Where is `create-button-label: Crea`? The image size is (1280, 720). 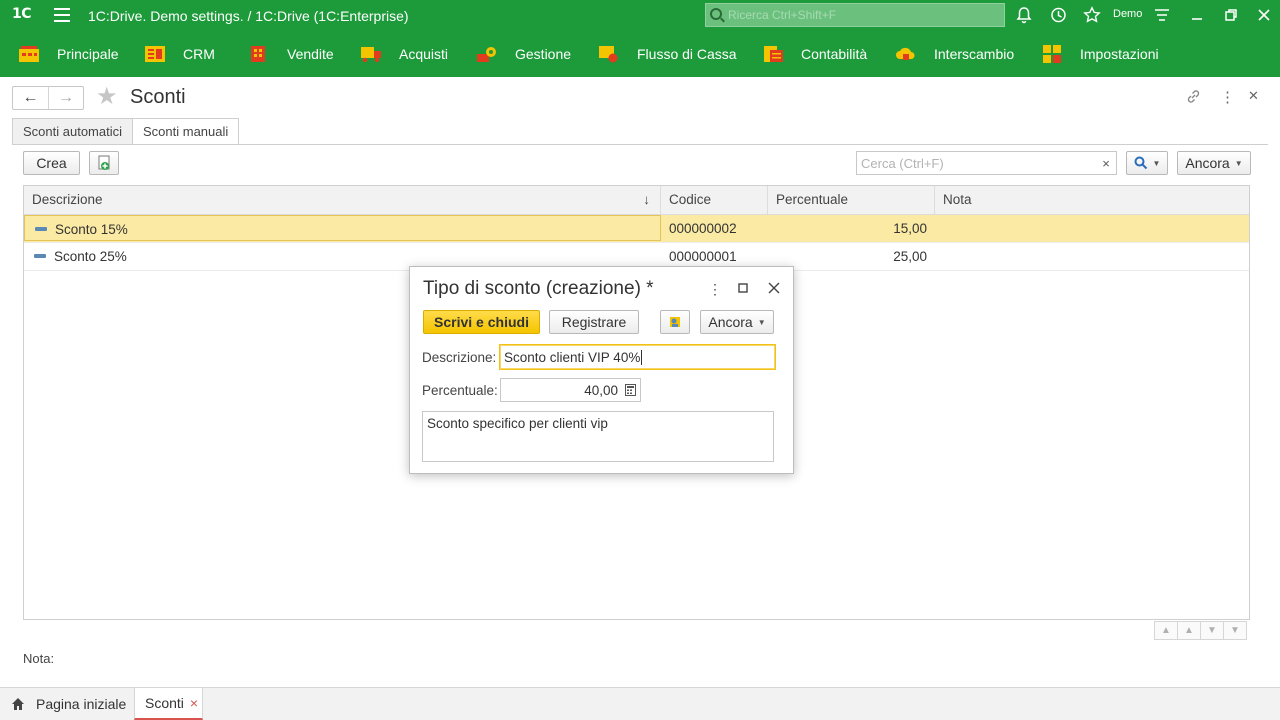 create-button-label: Crea is located at coordinates (51, 163).